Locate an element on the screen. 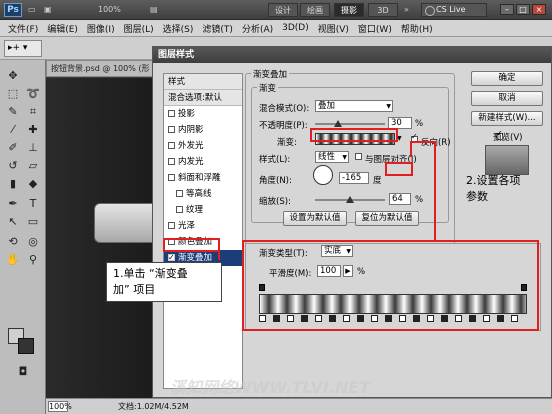 Image resolution: width=552 pixels, height=414 pixels. style-label: 等高线 is located at coordinates (199, 194).